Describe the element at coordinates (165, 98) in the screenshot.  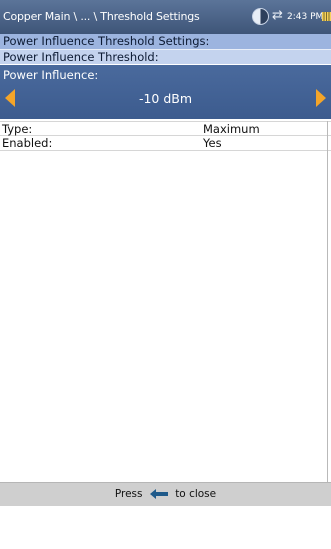
I see `selector-value: -10 dBm` at that location.